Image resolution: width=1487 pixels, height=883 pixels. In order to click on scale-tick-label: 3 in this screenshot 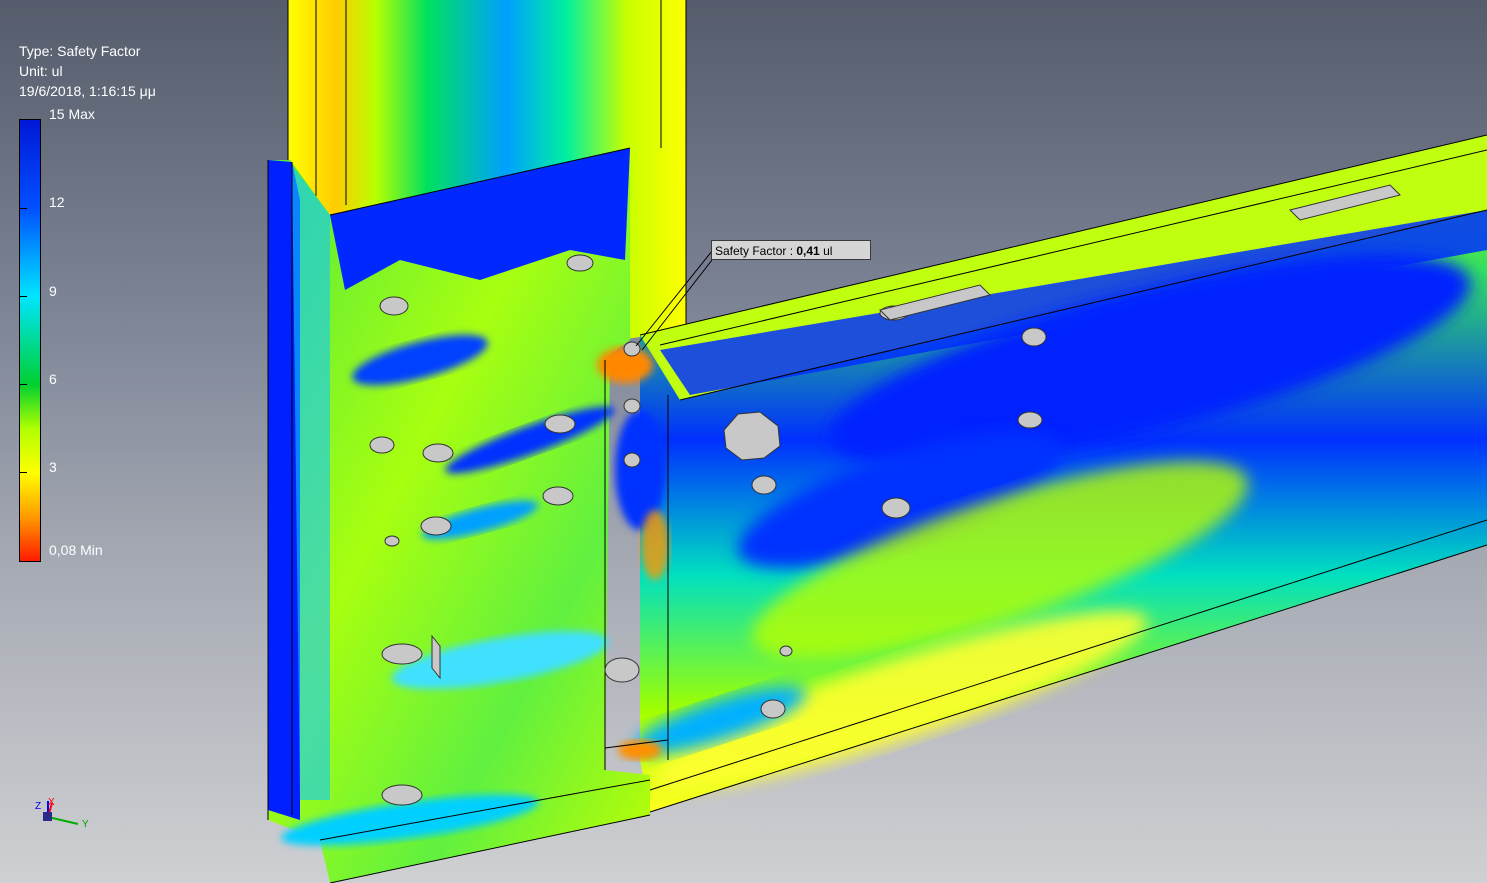, I will do `click(53, 467)`.